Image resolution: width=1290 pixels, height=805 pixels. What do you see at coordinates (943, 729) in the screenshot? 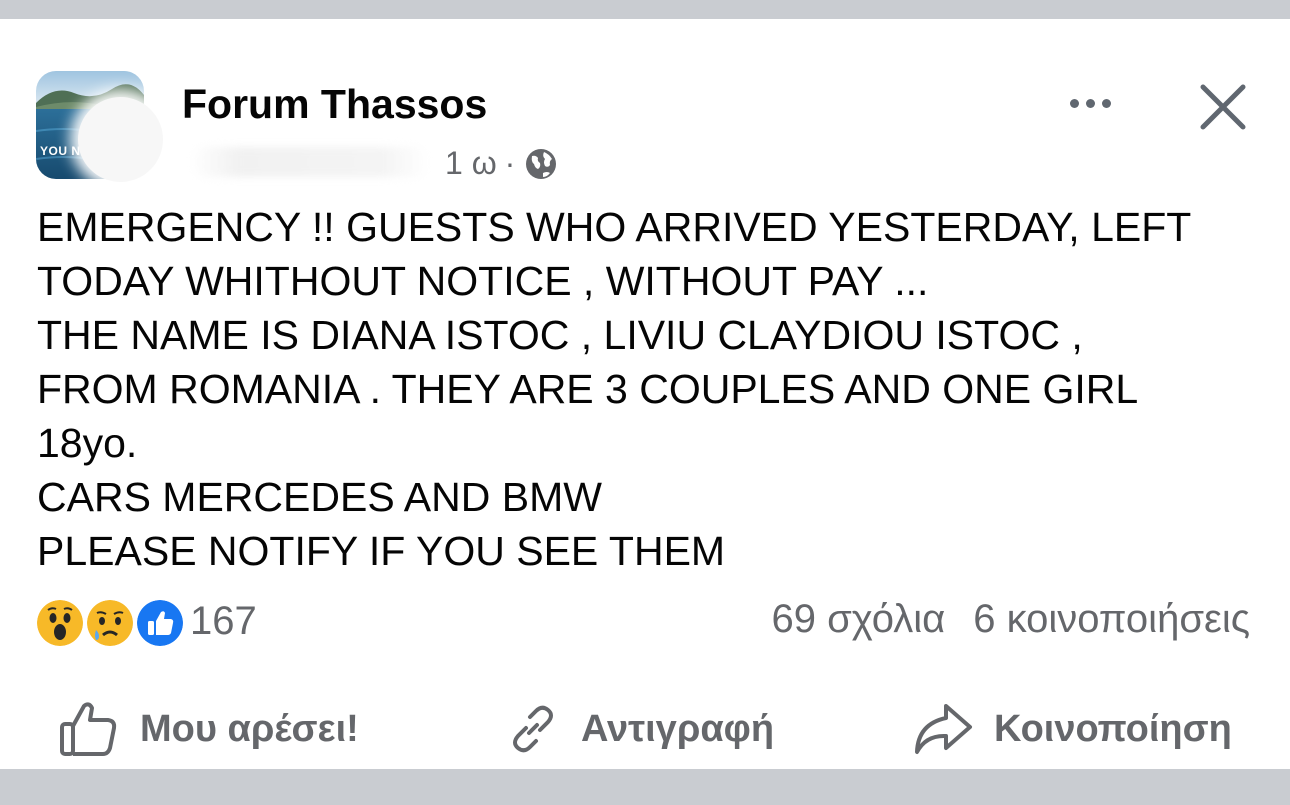
I see `share-arrow-icon` at bounding box center [943, 729].